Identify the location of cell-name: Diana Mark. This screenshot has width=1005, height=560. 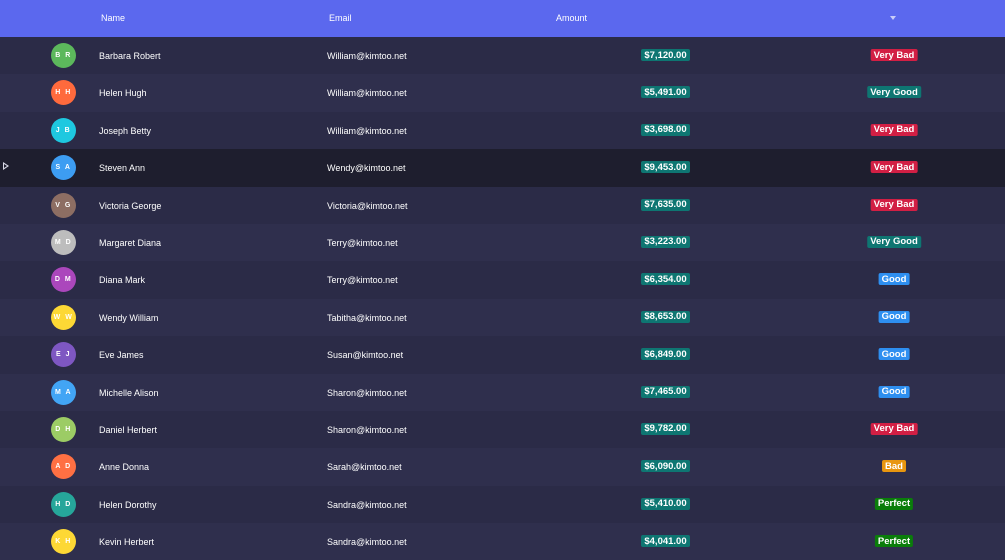
(122, 280).